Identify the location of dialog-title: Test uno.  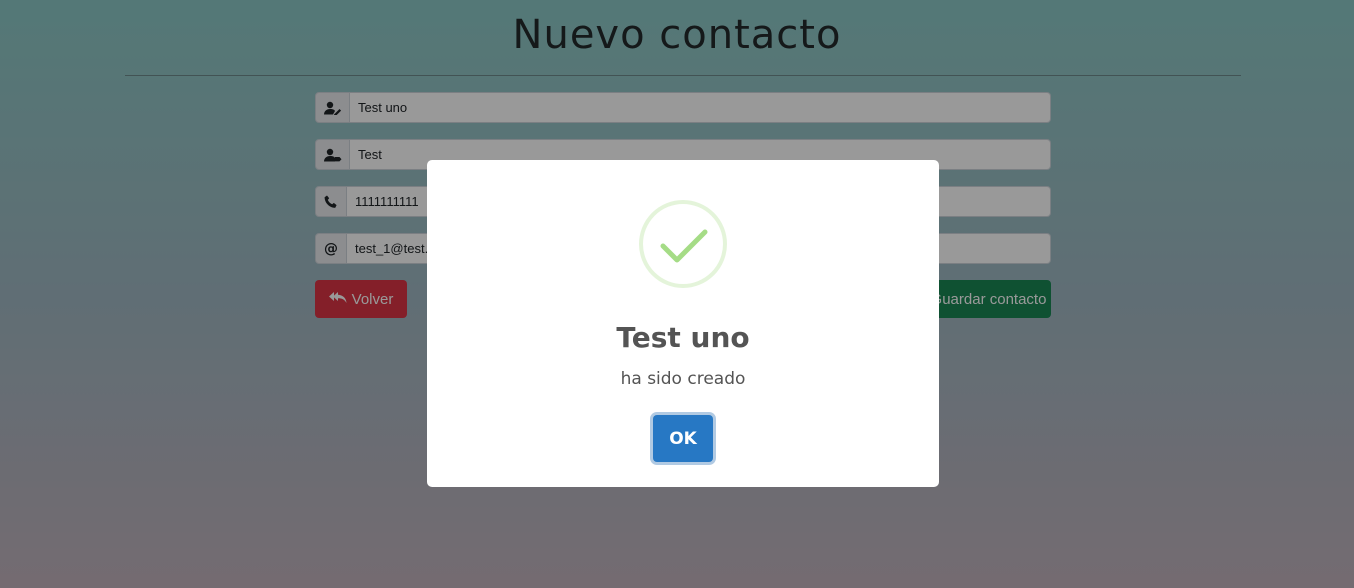
(683, 337).